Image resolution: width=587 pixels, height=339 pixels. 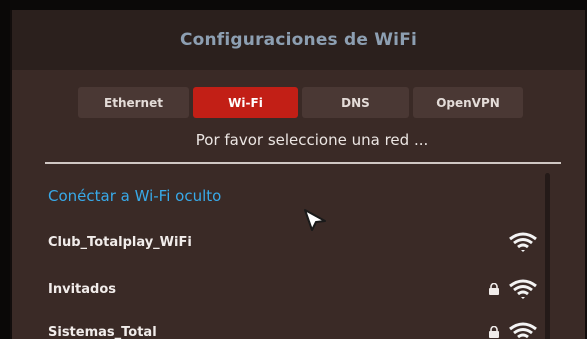 What do you see at coordinates (293, 289) in the screenshot?
I see `network-item-invitados: Invitados` at bounding box center [293, 289].